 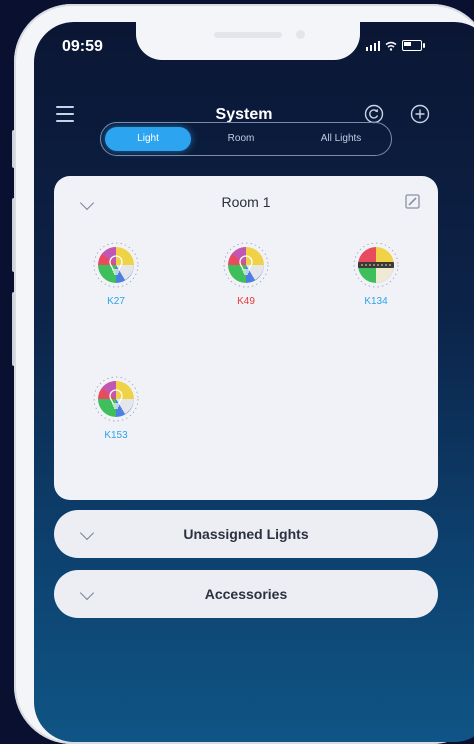 What do you see at coordinates (300, 34) in the screenshot?
I see `camera` at bounding box center [300, 34].